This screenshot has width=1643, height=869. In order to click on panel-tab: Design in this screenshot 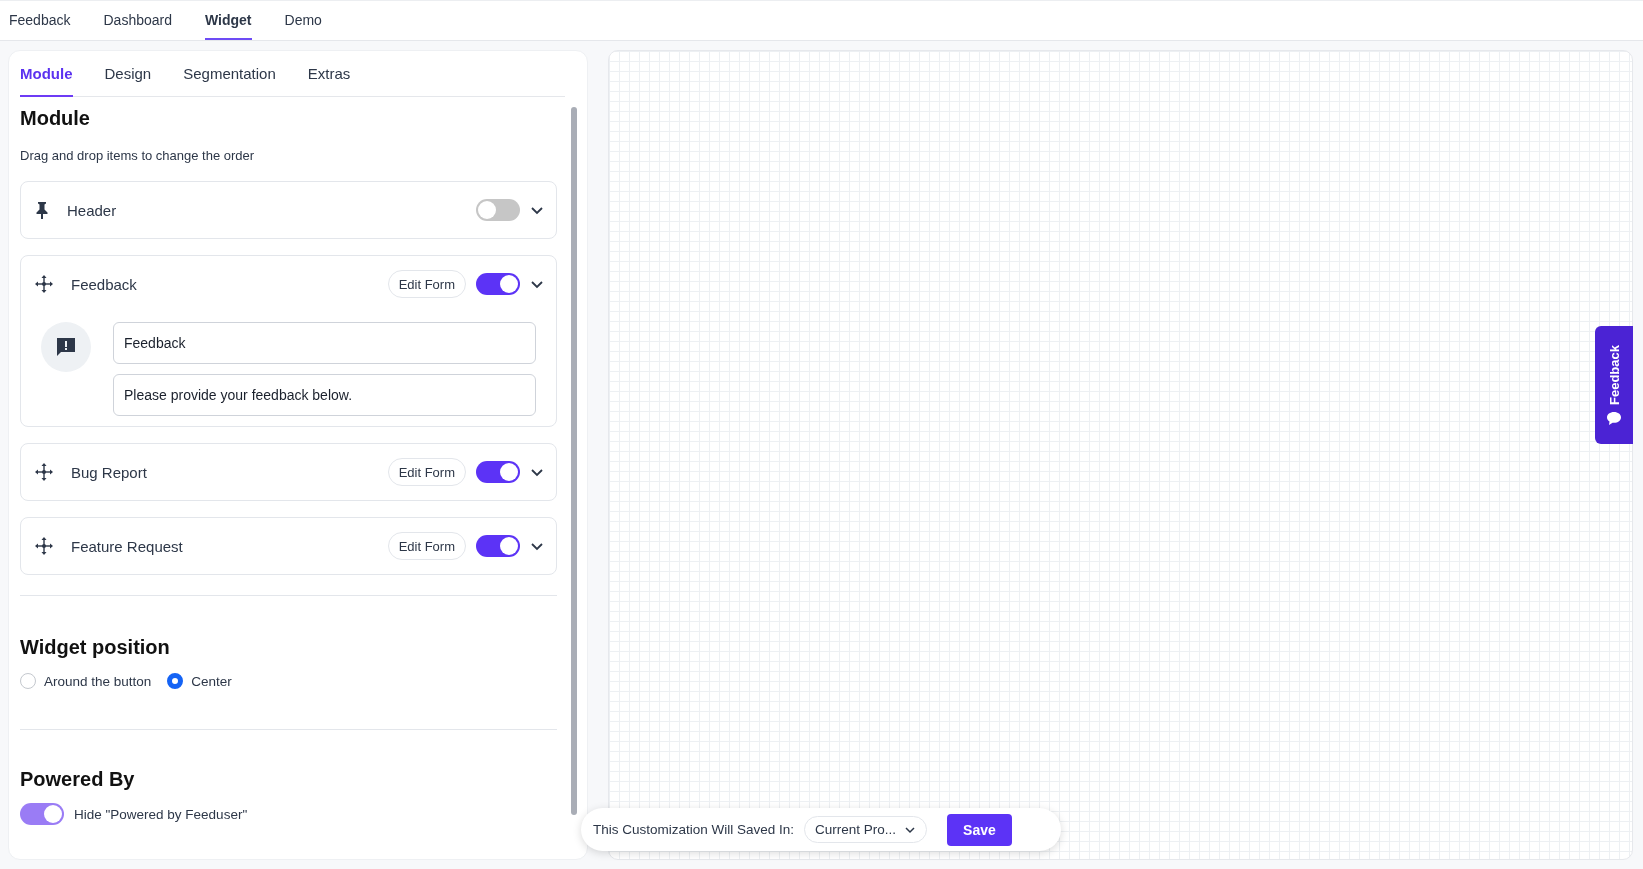, I will do `click(128, 74)`.